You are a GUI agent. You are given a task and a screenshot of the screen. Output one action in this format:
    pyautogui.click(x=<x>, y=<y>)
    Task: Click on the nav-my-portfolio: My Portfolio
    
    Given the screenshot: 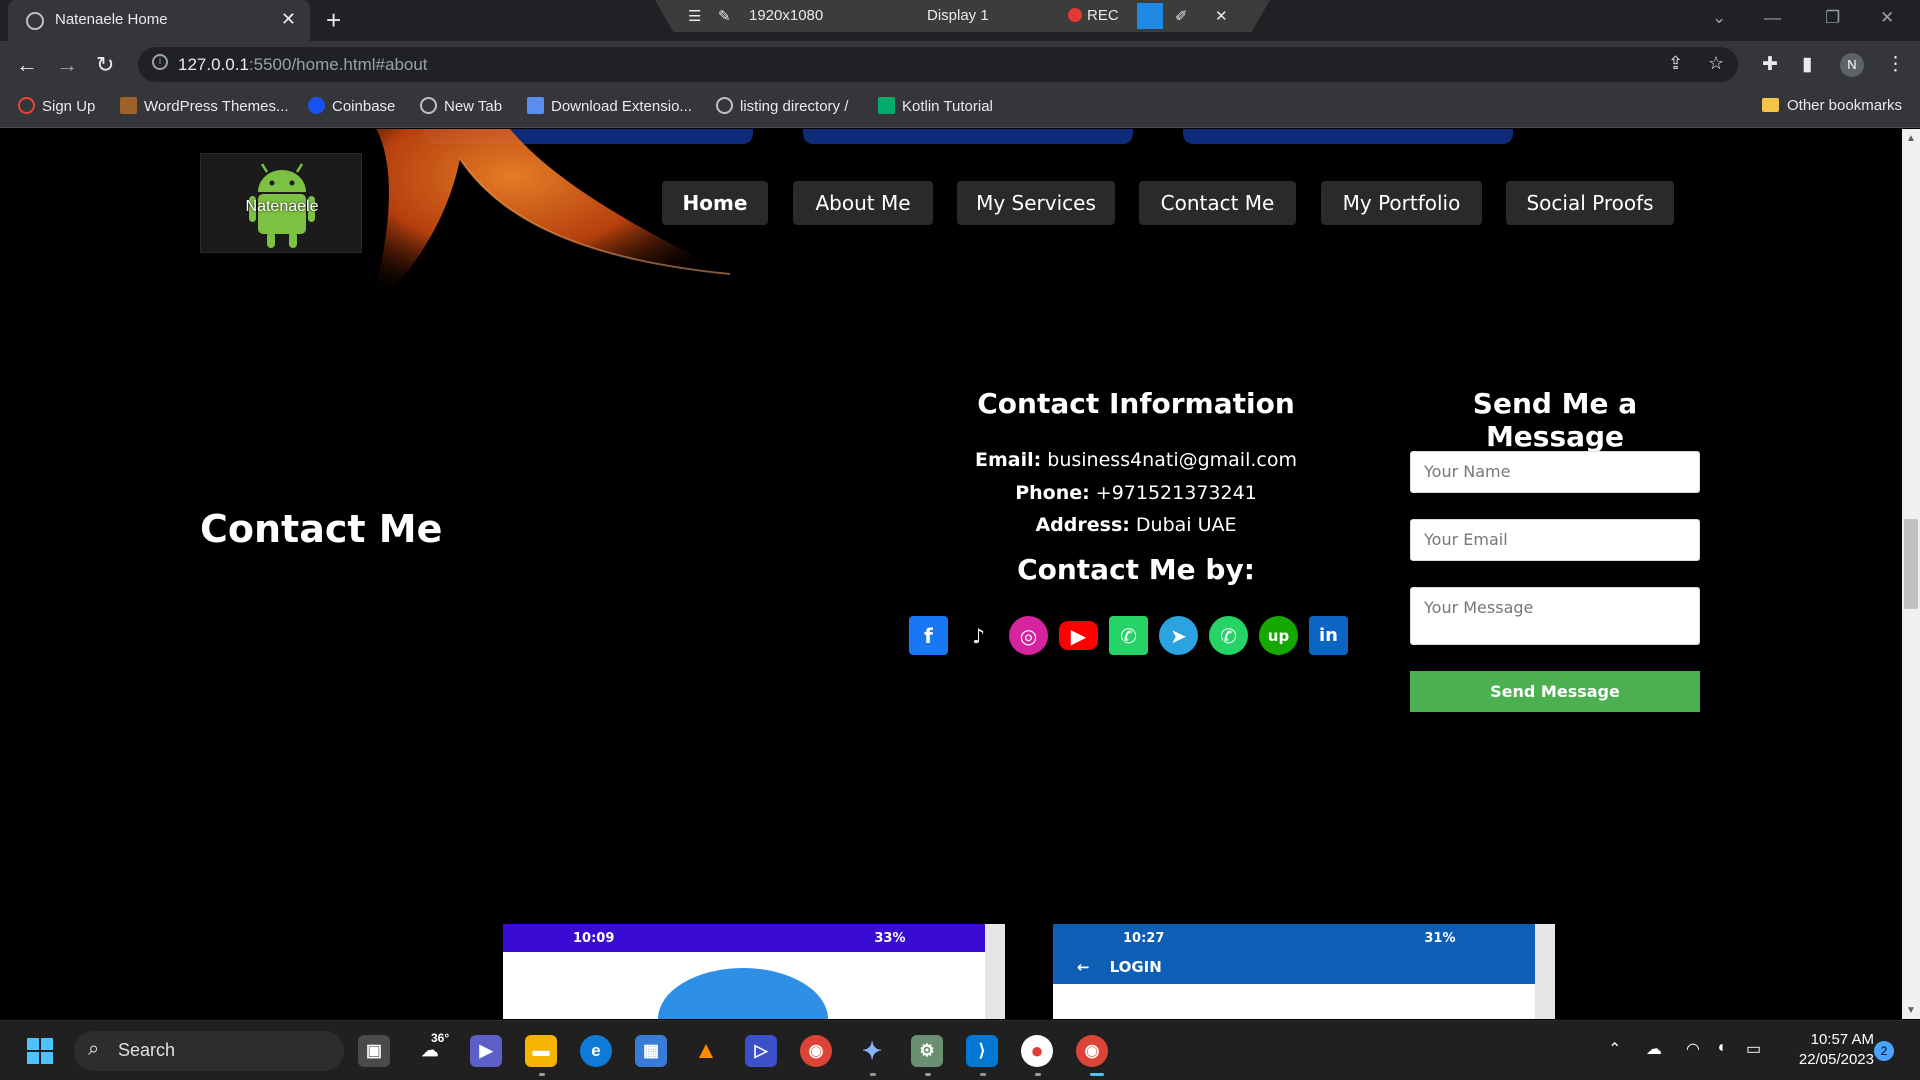 What is the action you would take?
    pyautogui.click(x=1401, y=203)
    